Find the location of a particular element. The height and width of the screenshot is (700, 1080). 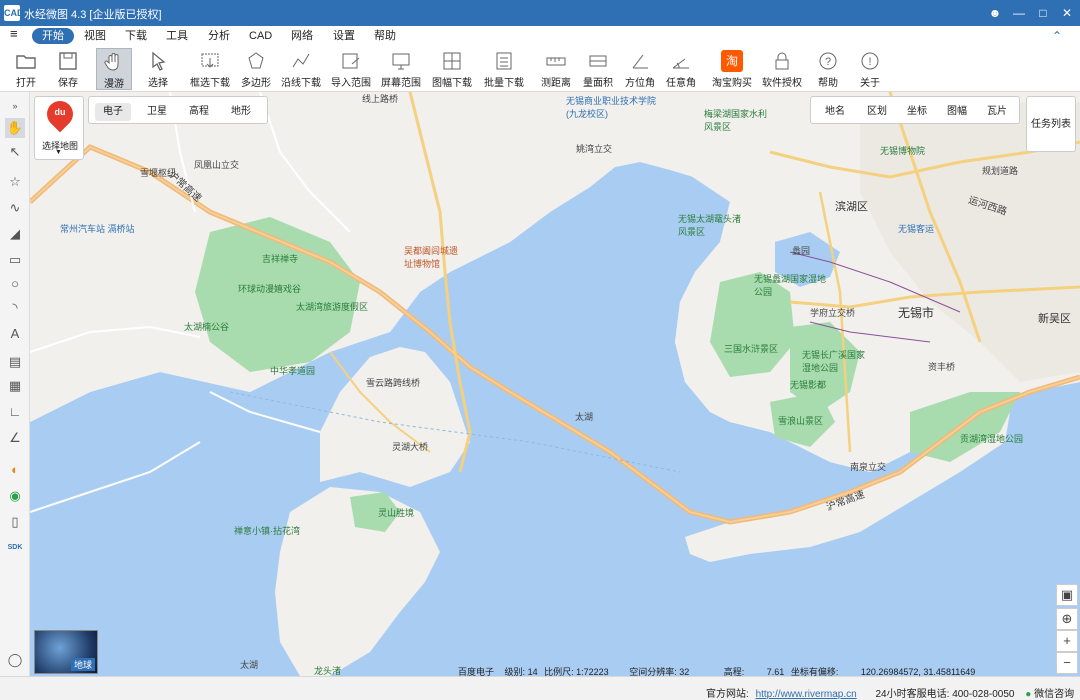

zoom-in-button: + is located at coordinates (1067, 641).